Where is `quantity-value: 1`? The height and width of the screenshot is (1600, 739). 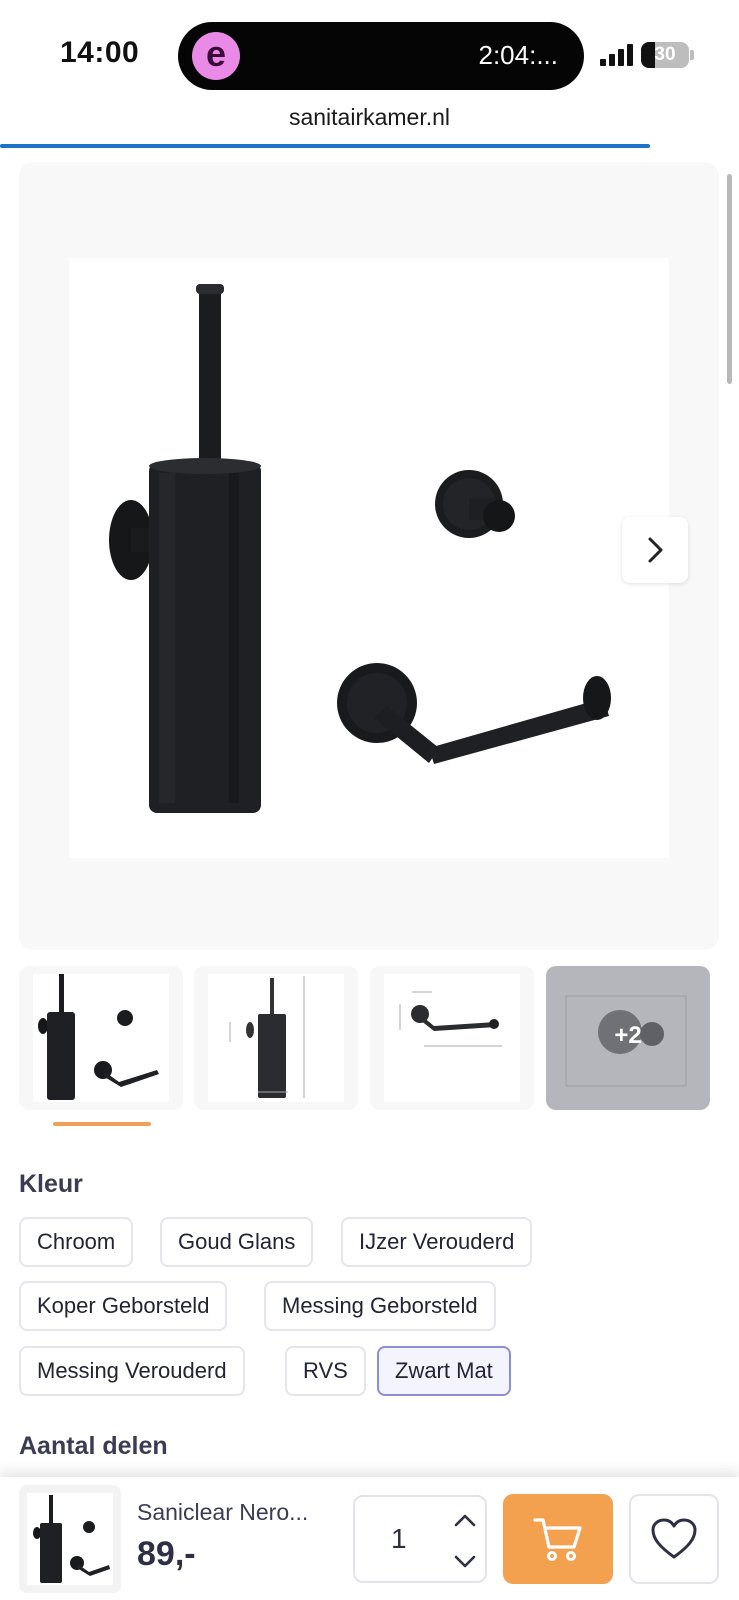 quantity-value: 1 is located at coordinates (399, 1539).